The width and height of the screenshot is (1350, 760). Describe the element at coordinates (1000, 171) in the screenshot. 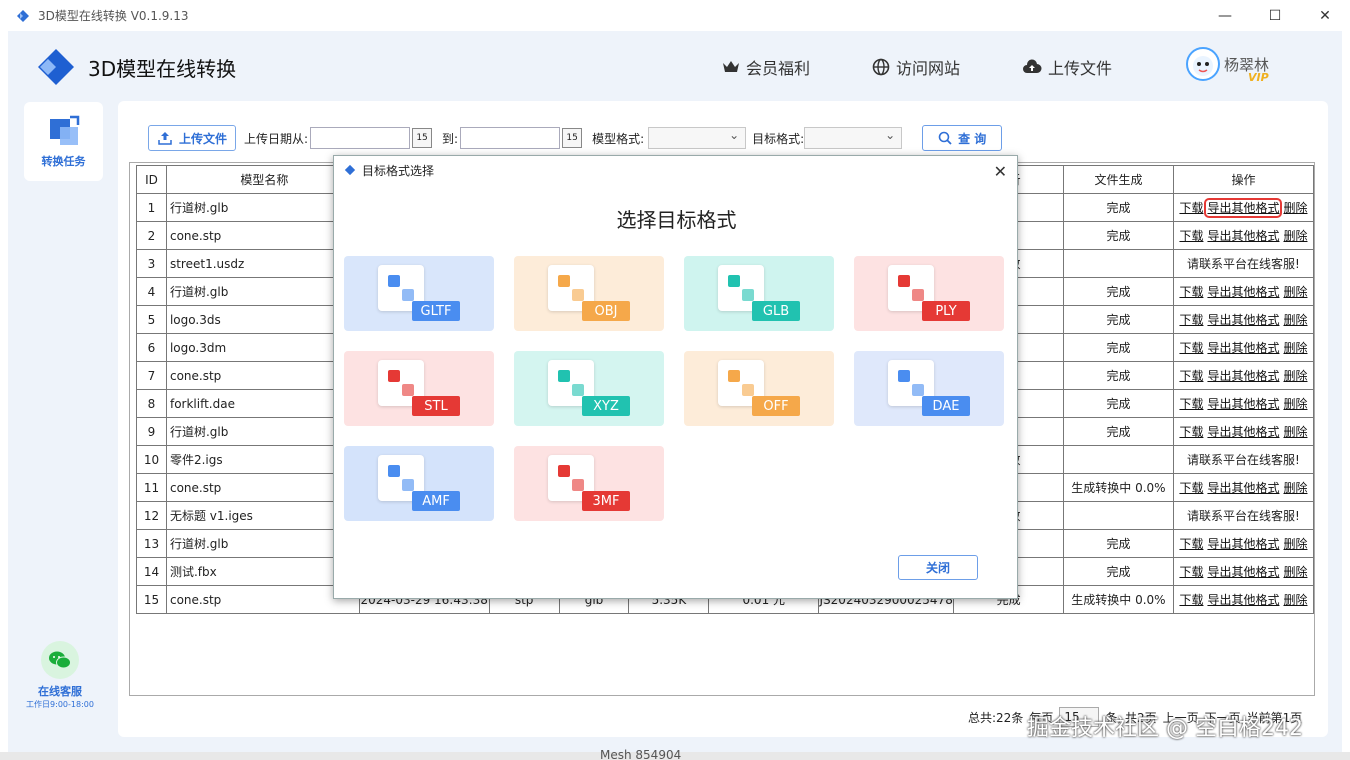

I see `dialog-close-icon: ✕` at that location.